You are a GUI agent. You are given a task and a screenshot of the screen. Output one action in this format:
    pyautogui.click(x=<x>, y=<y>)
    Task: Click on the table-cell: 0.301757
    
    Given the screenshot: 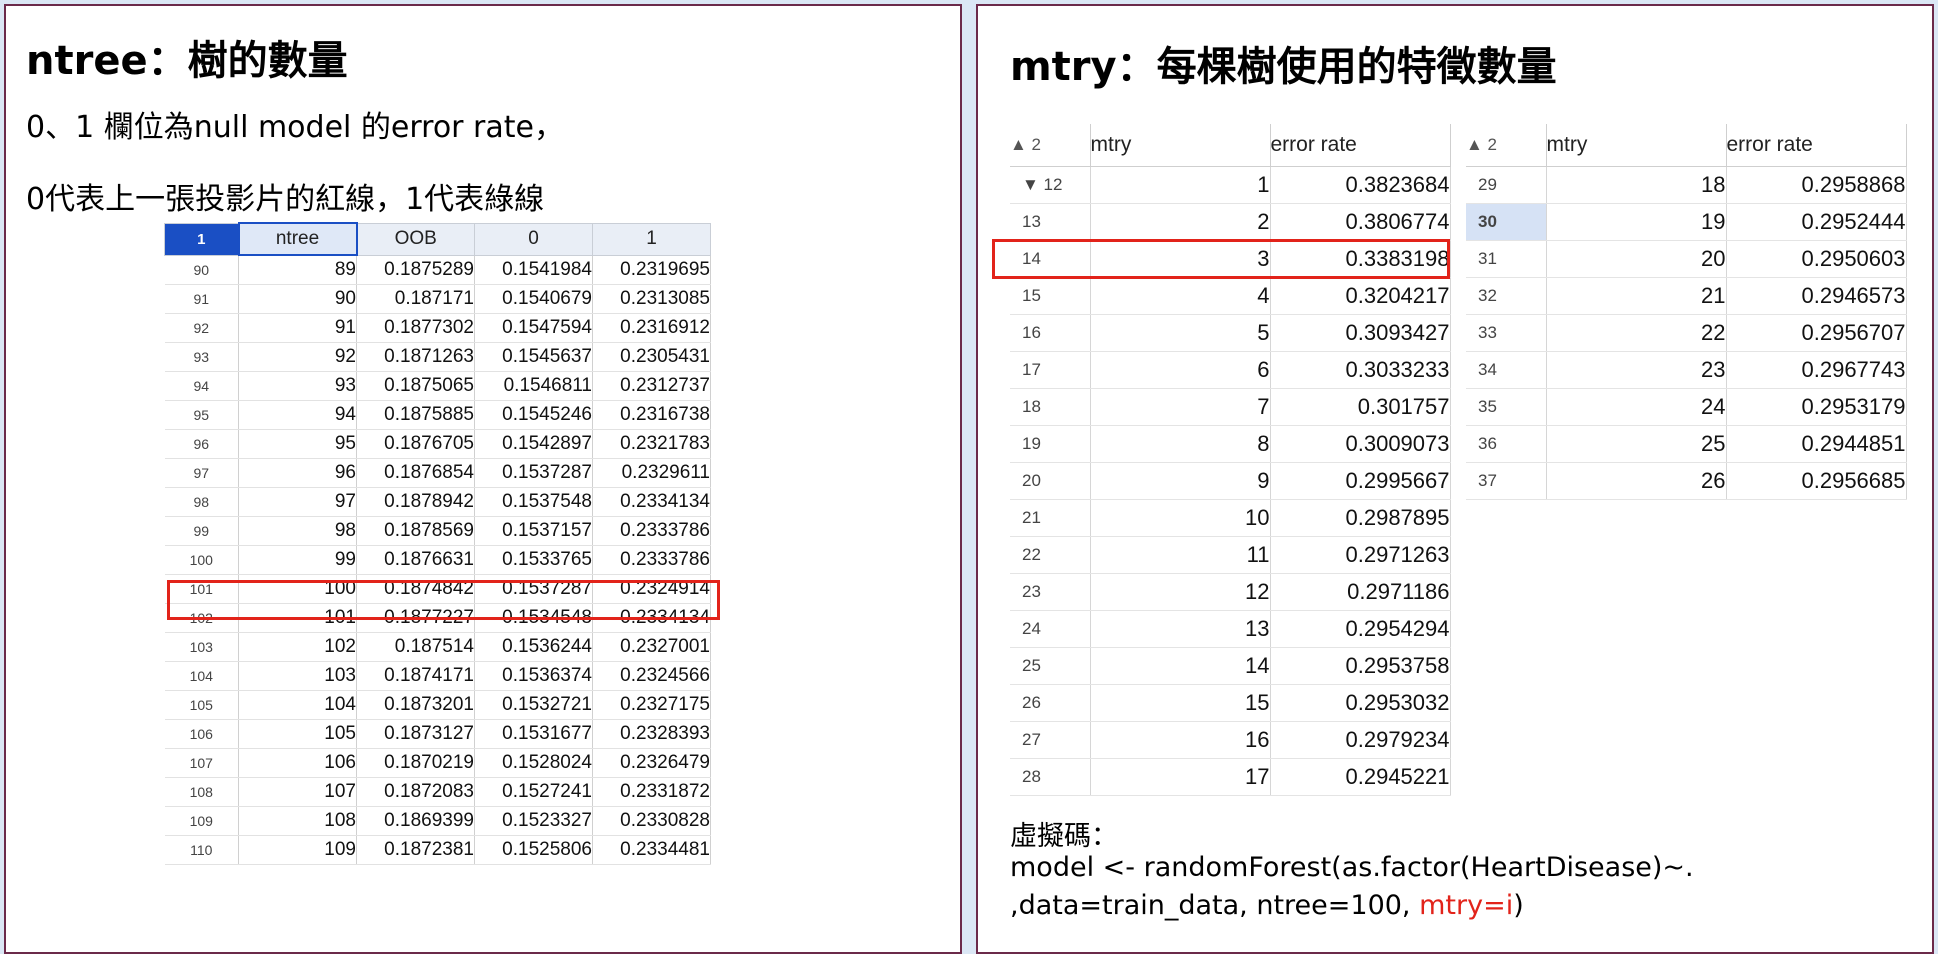 What is the action you would take?
    pyautogui.click(x=1360, y=407)
    